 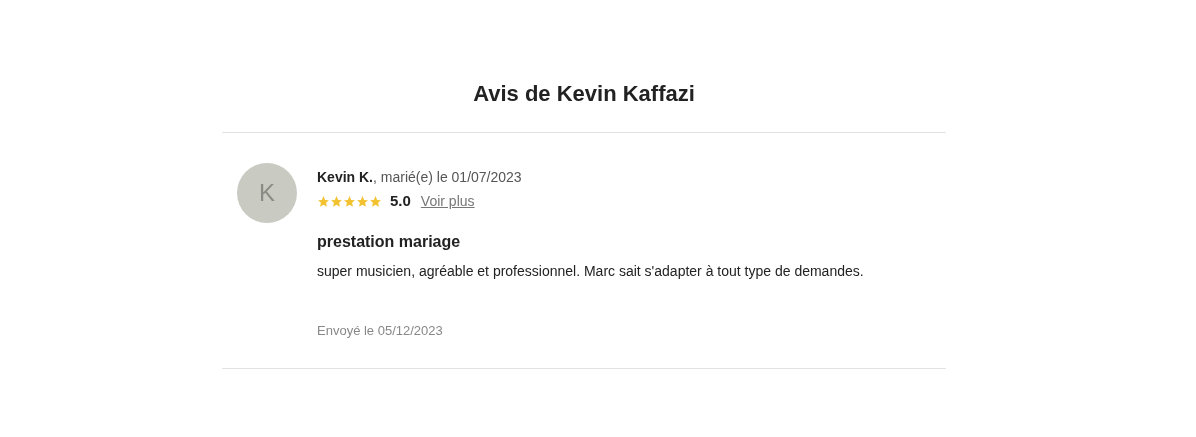 I want to click on review-title: prestation mariage, so click(x=389, y=242).